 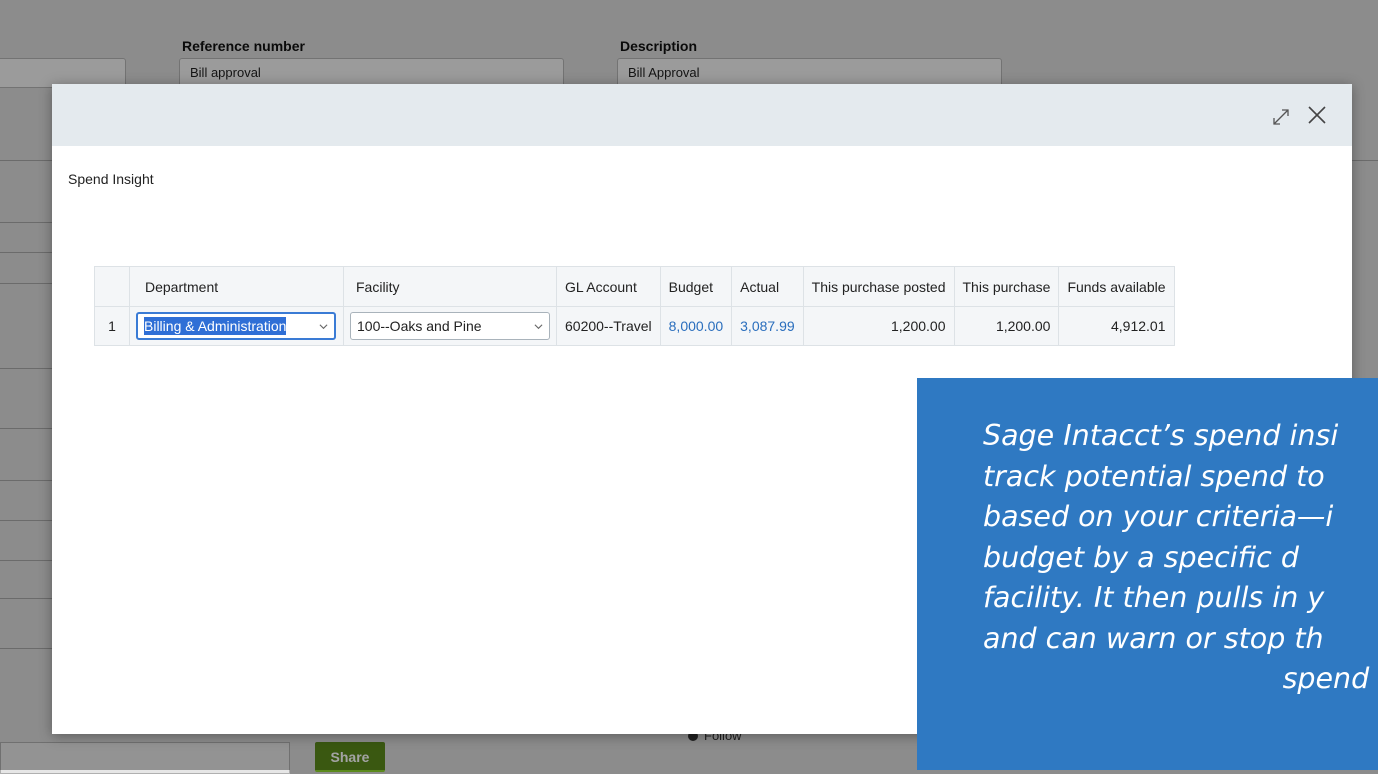 I want to click on callout-line: budget by a specific d, so click(x=1141, y=557).